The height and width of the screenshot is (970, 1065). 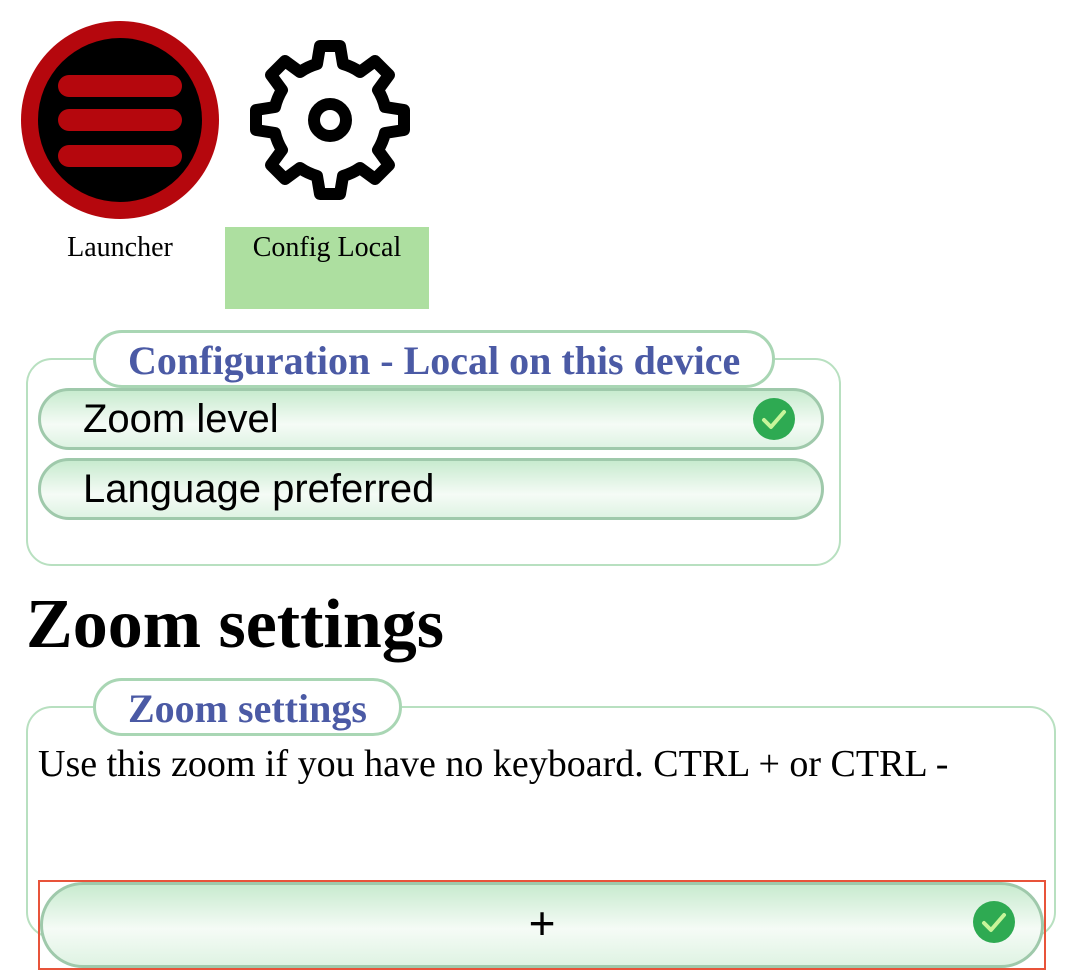 I want to click on menu-item-zoom-level: Zoom level, so click(x=431, y=419).